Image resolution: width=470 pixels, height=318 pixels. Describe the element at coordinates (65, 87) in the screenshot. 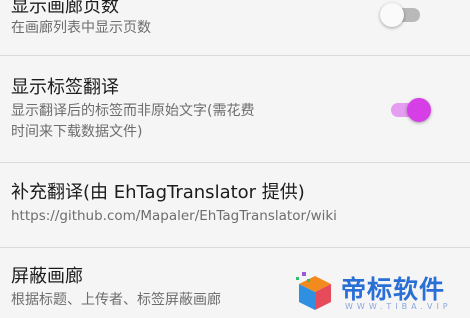

I see `pref-title: 显示标签翻译` at that location.